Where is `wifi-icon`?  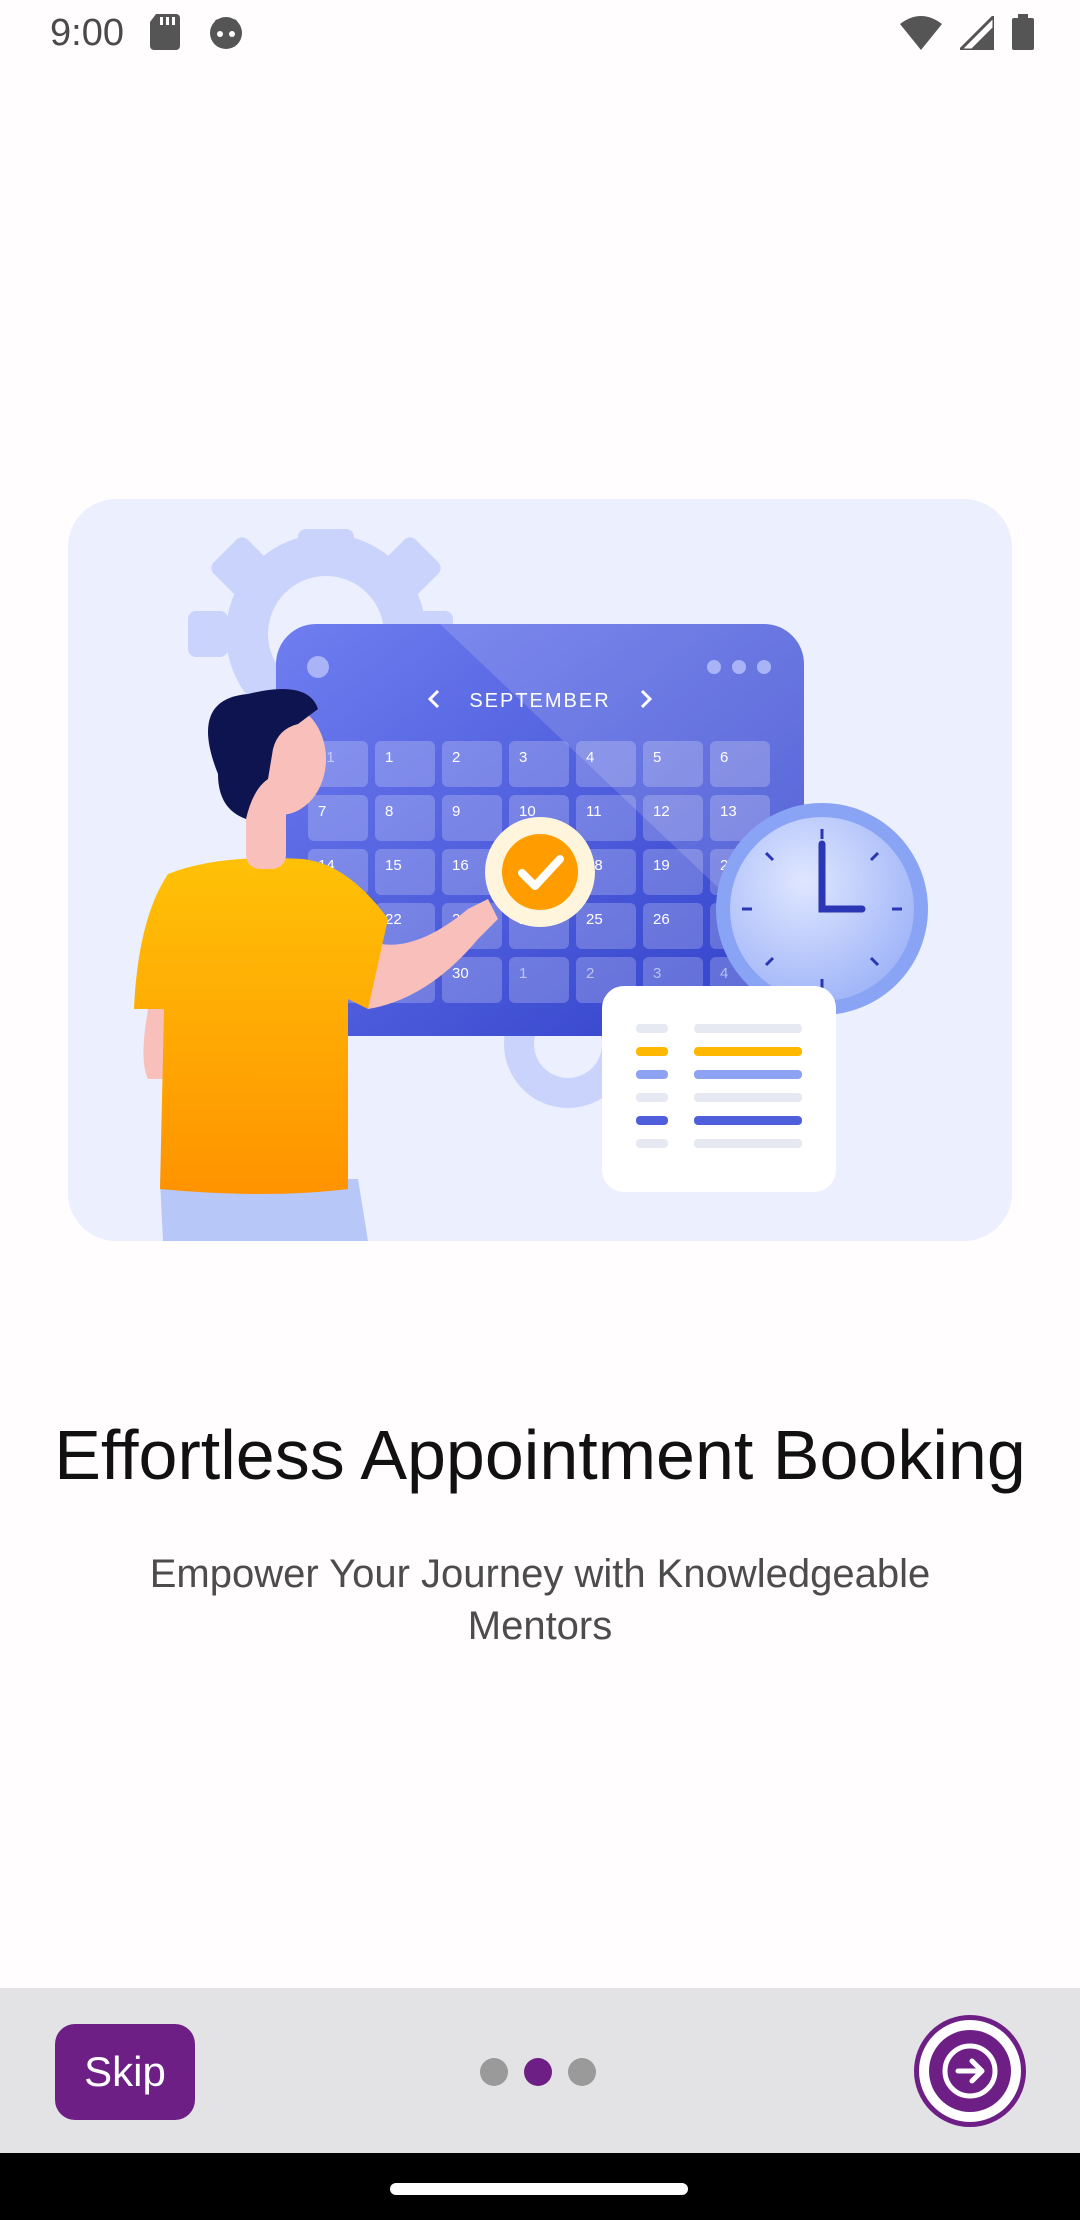 wifi-icon is located at coordinates (921, 33).